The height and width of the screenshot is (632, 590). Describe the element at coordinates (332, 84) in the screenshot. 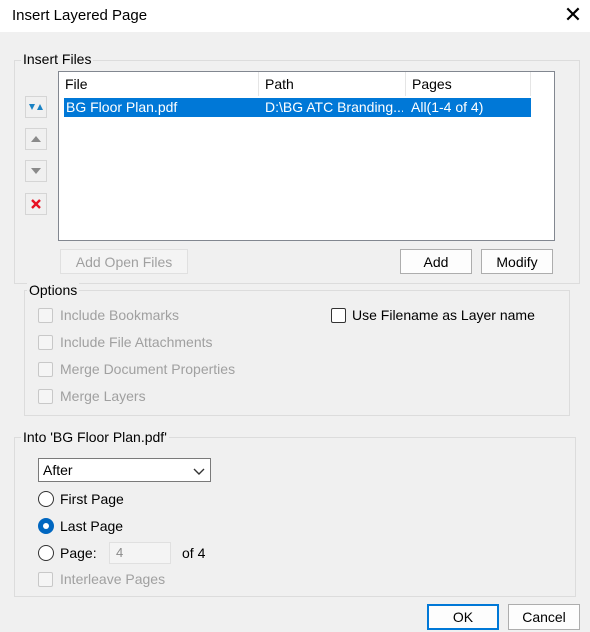

I see `column-header-path: Path` at that location.